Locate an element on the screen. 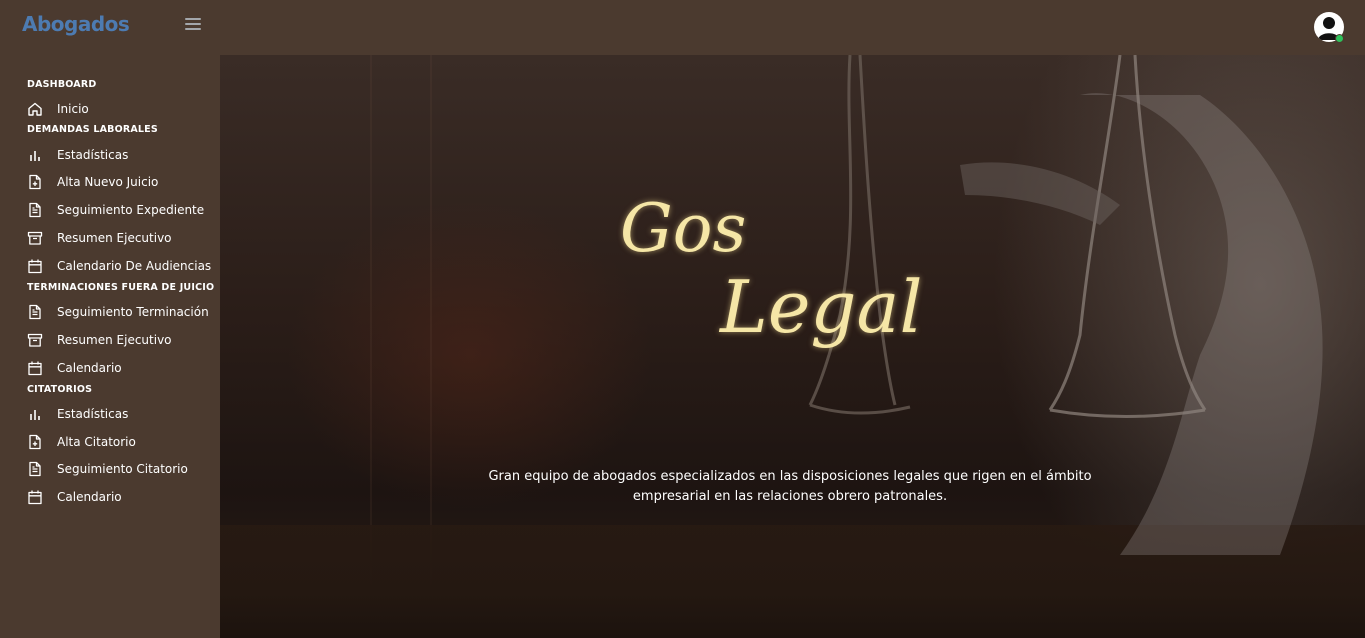  brand-logo: Abogados is located at coordinates (76, 24).